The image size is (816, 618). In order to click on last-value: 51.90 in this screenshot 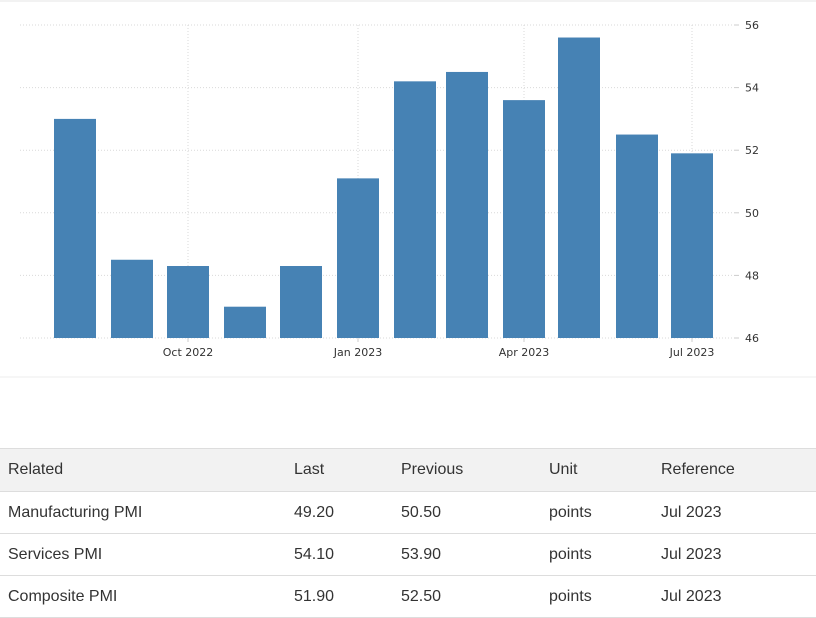, I will do `click(339, 596)`.